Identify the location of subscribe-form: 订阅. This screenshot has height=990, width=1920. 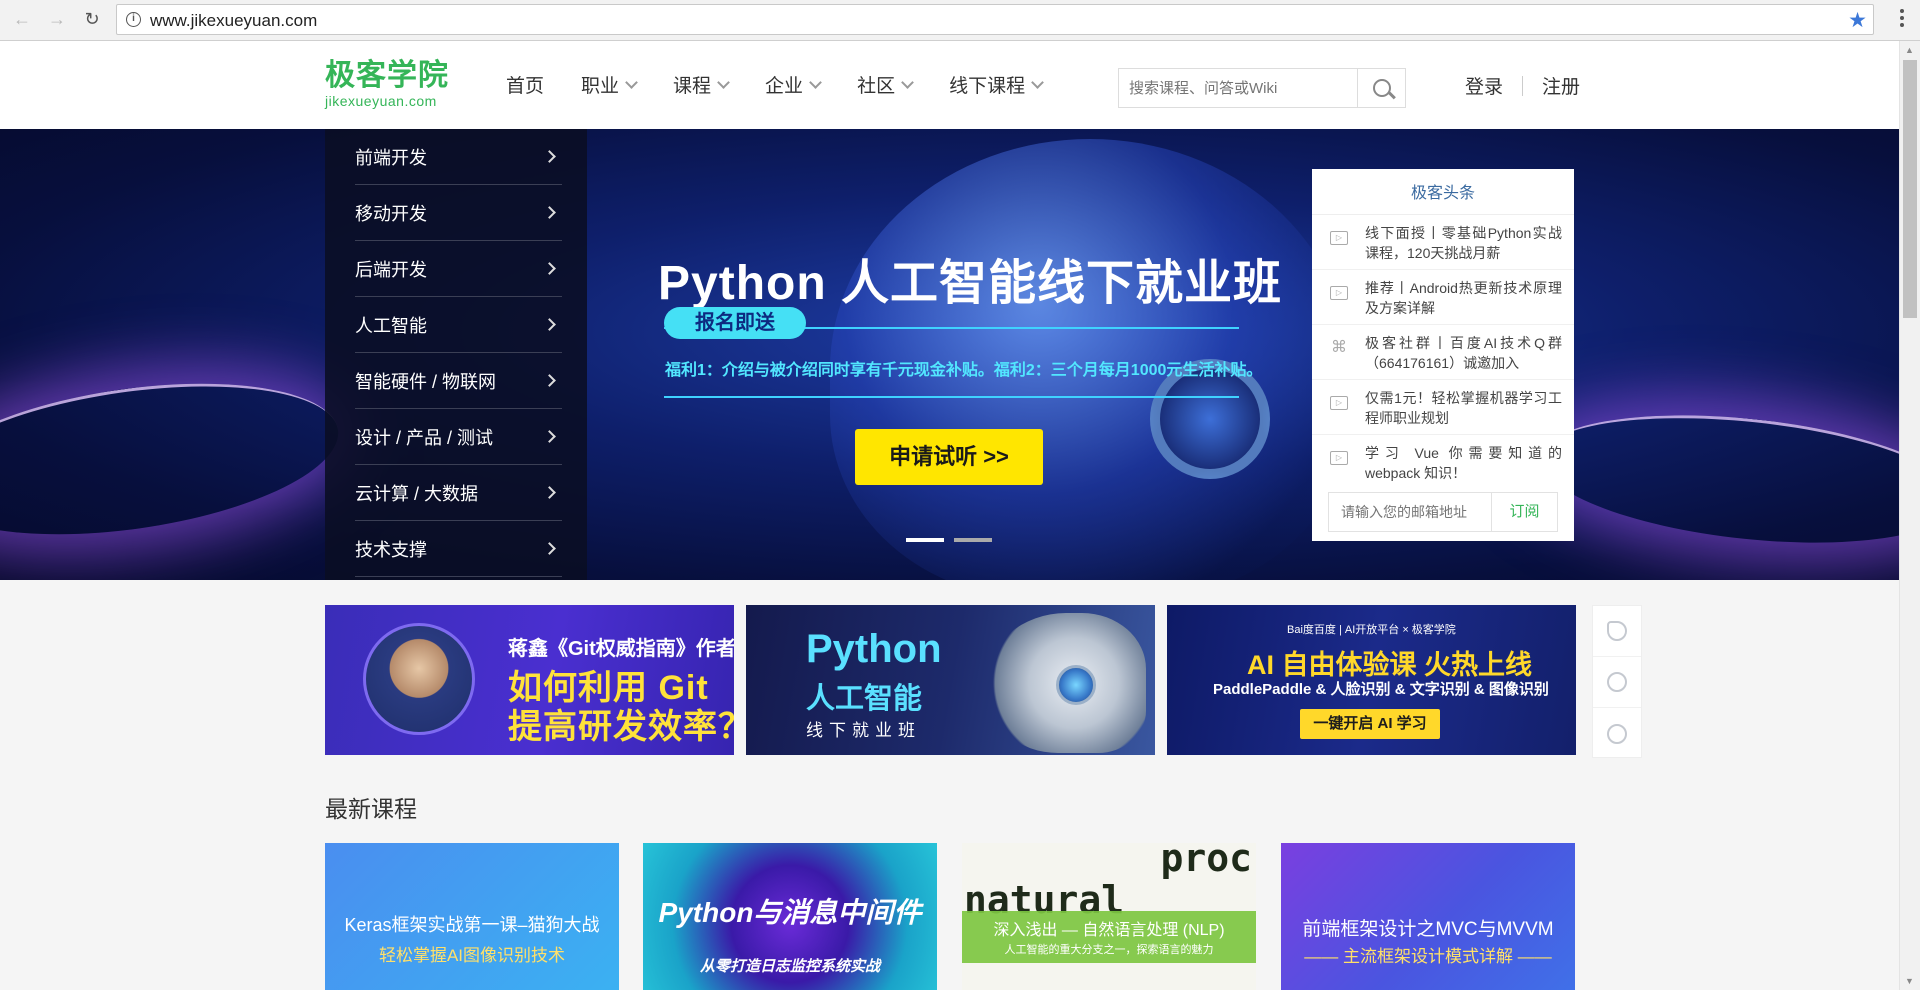
(1443, 512).